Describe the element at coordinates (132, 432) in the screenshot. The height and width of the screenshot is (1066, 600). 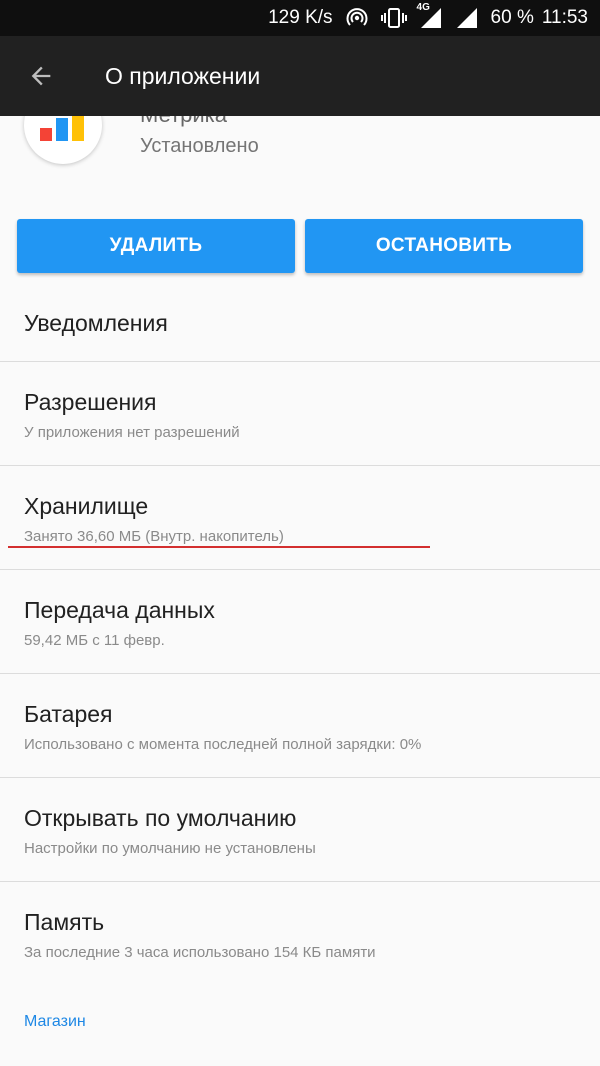
I see `list-item-subtitle: У приложения нет разрешений` at that location.